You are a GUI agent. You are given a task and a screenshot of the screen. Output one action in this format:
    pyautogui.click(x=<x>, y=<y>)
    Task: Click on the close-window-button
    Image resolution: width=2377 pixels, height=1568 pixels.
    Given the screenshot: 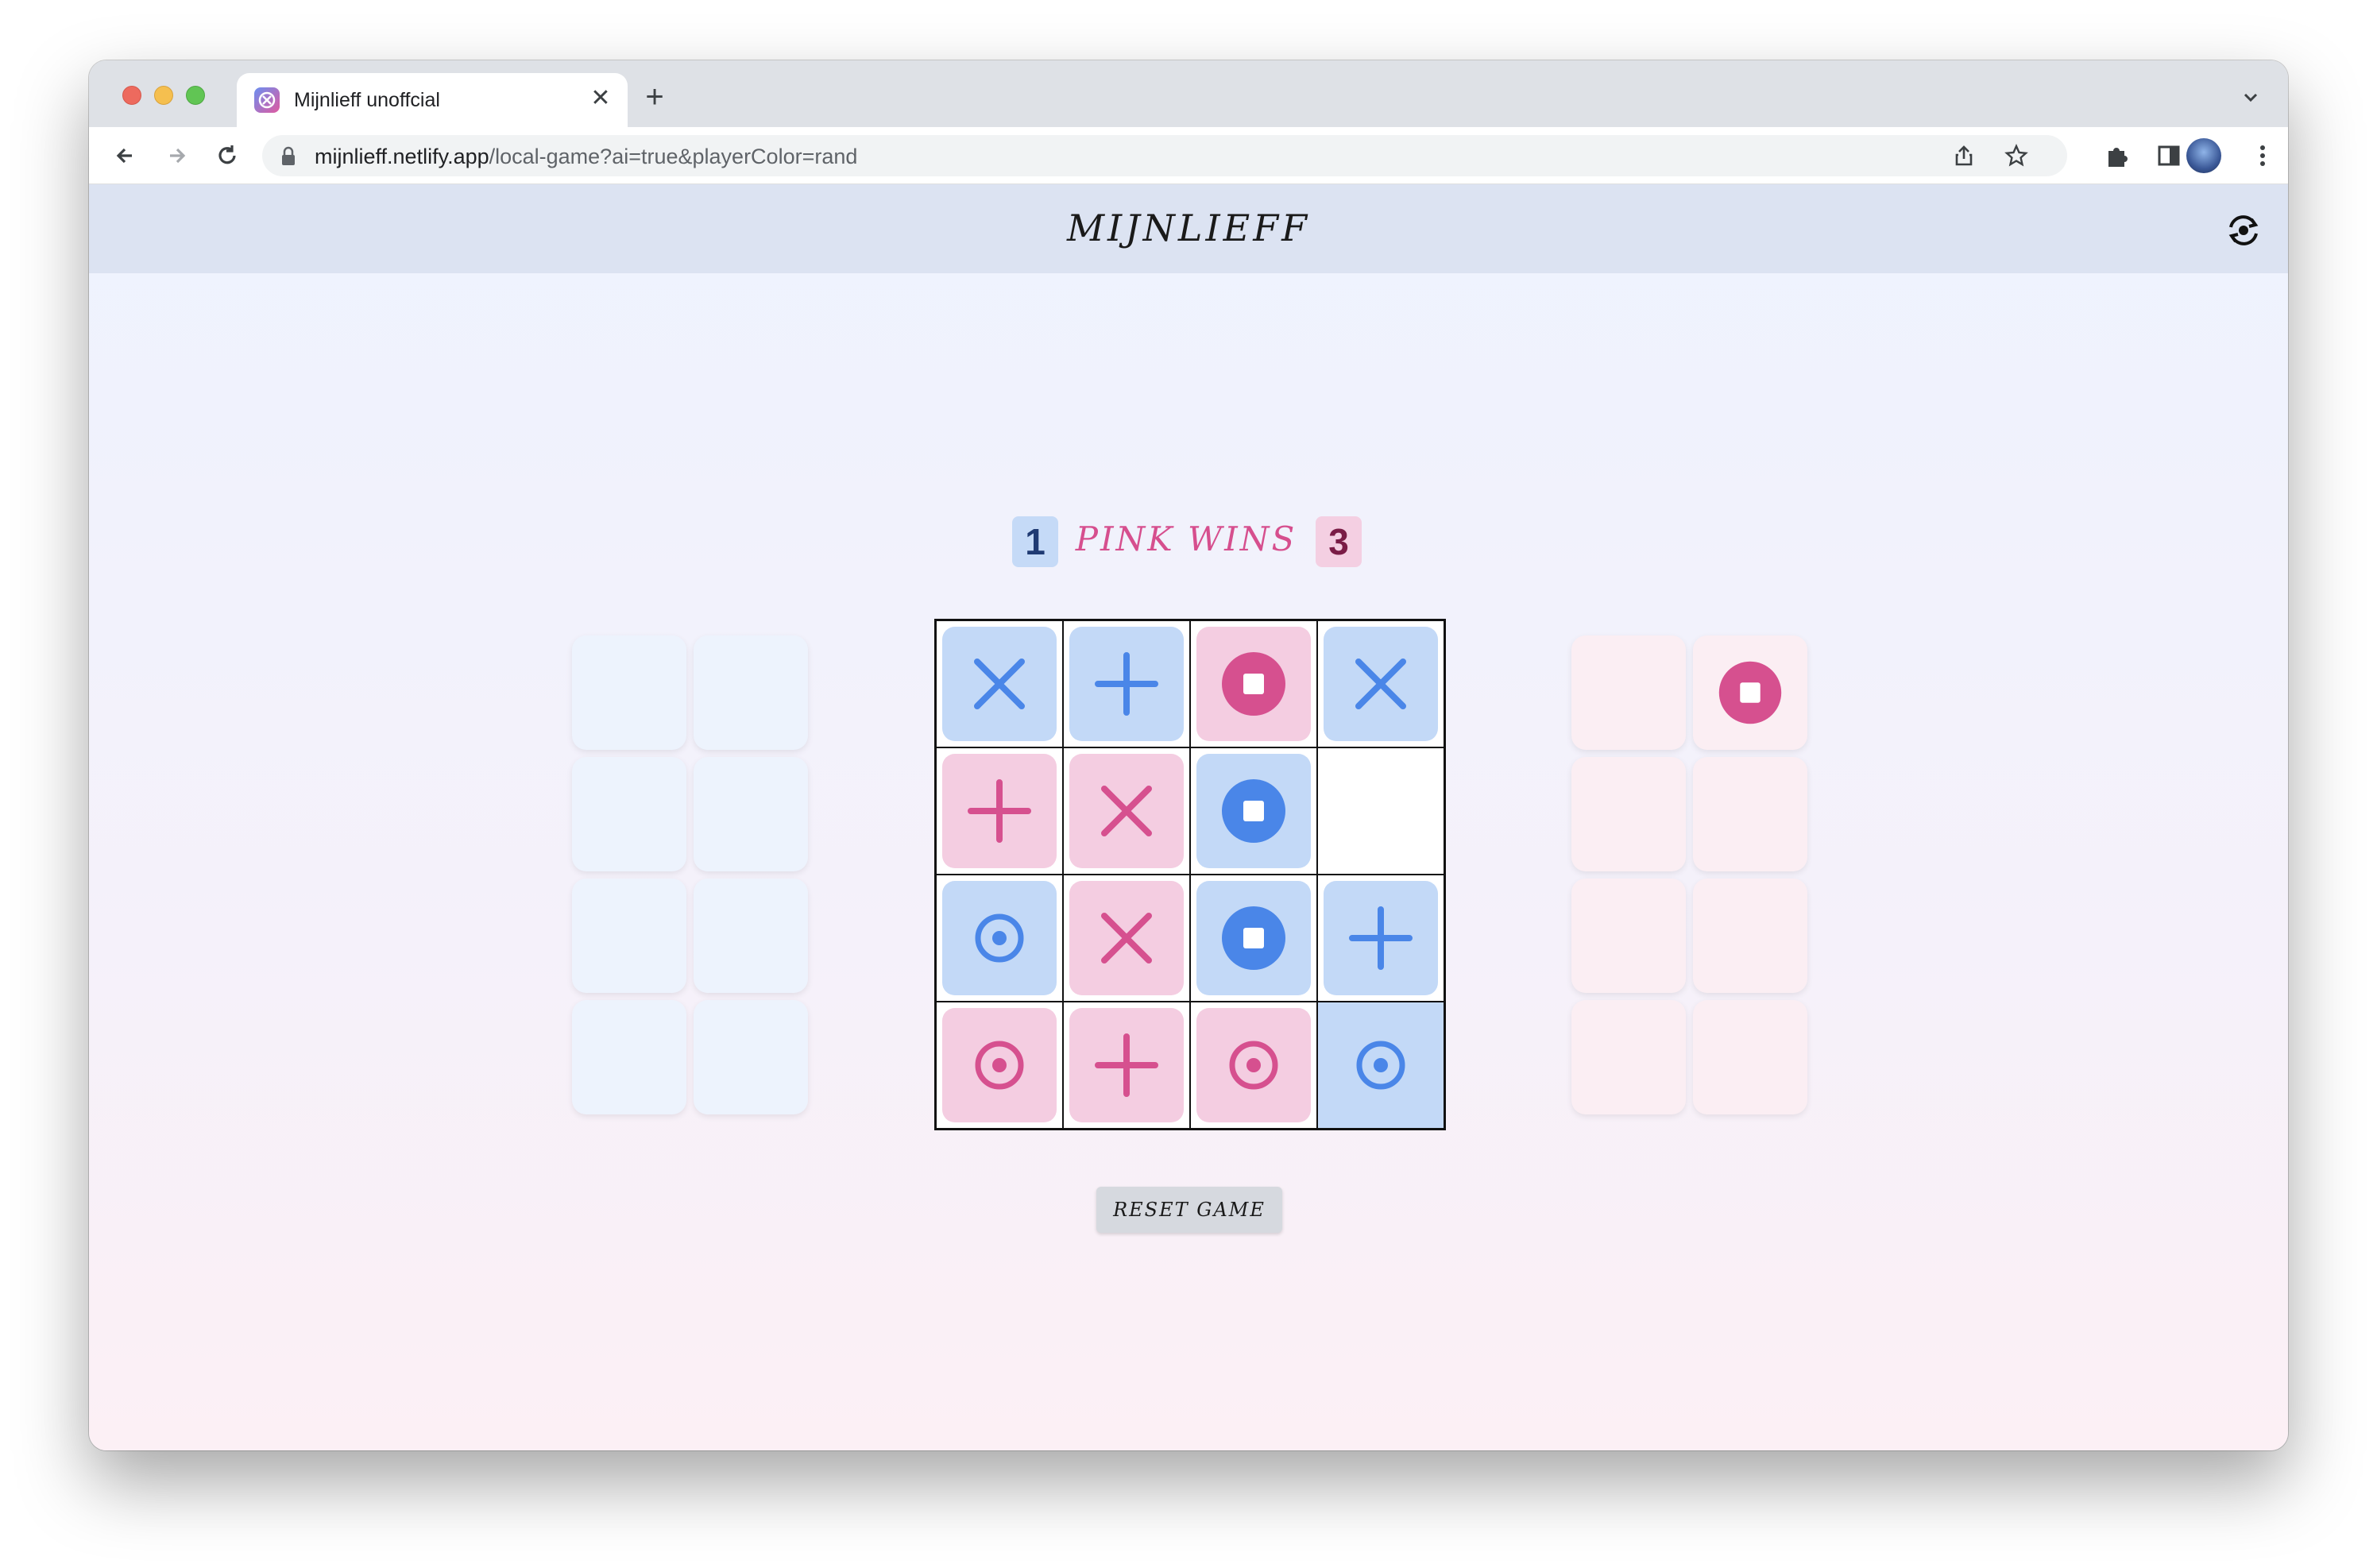 What is the action you would take?
    pyautogui.click(x=131, y=95)
    